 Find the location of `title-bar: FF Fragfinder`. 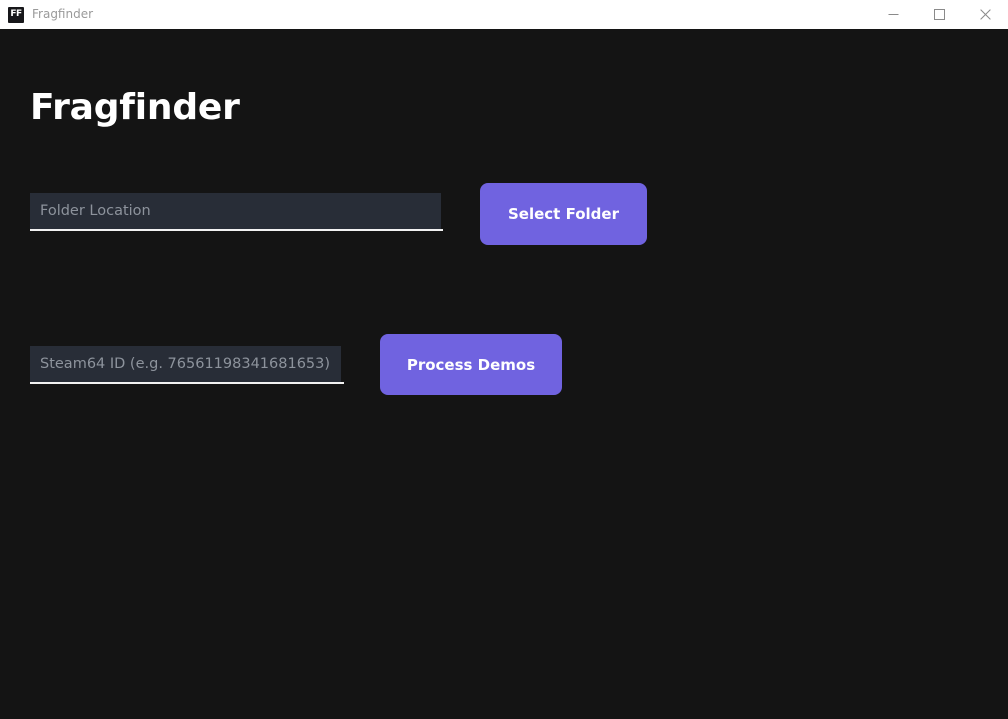

title-bar: FF Fragfinder is located at coordinates (504, 14).